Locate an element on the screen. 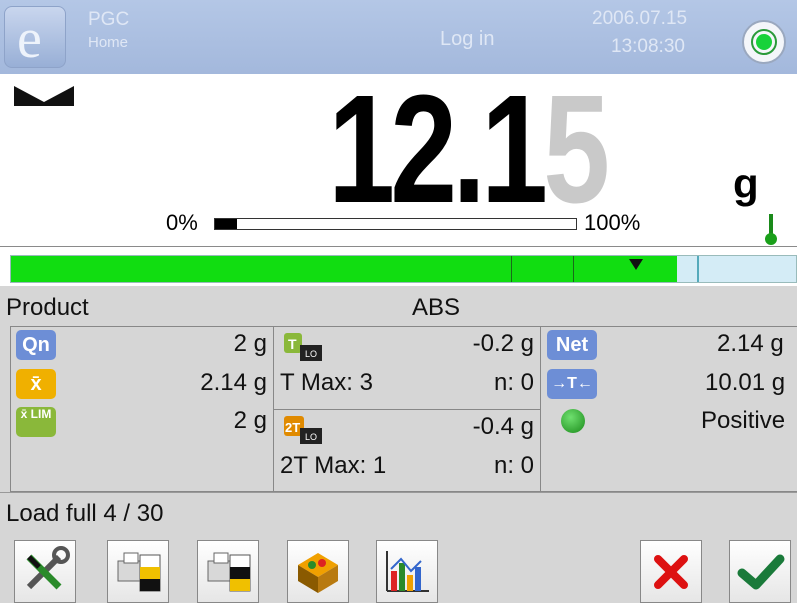 The height and width of the screenshot is (607, 797). settings-button is located at coordinates (45, 571).